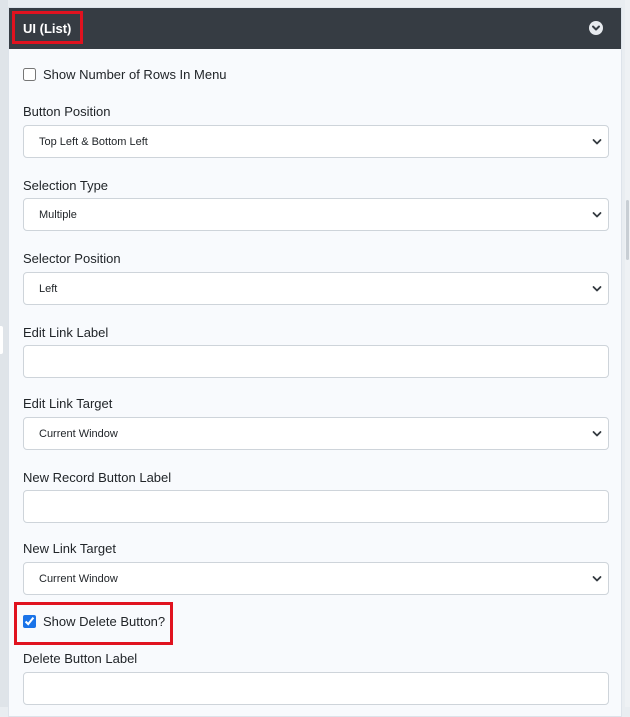  Describe the element at coordinates (66, 185) in the screenshot. I see `selection-type-label: Selection Type` at that location.